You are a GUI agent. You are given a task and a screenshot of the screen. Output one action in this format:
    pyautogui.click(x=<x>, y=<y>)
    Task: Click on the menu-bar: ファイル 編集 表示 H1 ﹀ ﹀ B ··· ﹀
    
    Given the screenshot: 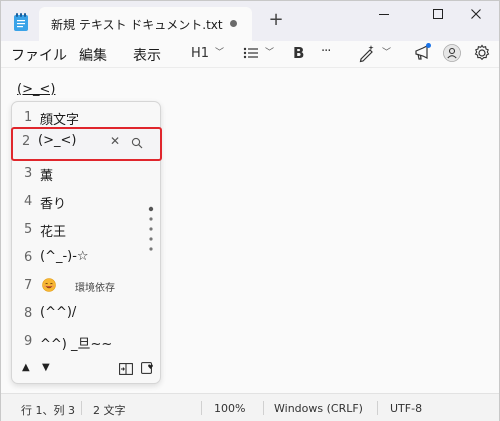 What is the action you would take?
    pyautogui.click(x=250, y=54)
    